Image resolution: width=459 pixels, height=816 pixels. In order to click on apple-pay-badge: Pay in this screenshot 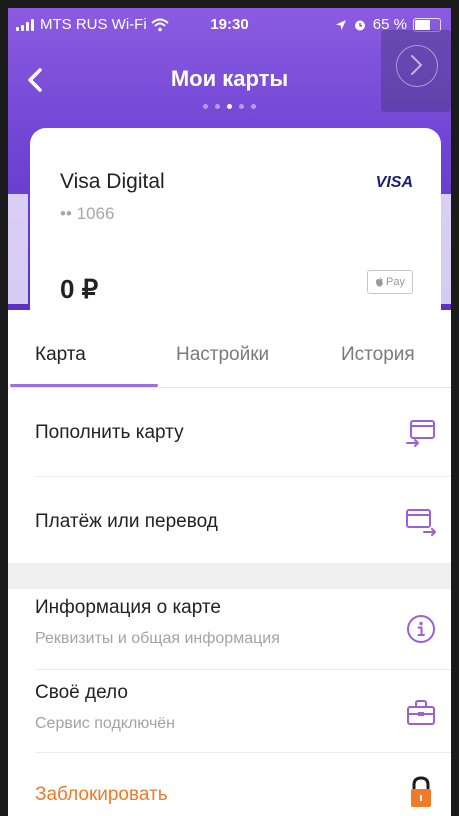, I will do `click(390, 282)`.